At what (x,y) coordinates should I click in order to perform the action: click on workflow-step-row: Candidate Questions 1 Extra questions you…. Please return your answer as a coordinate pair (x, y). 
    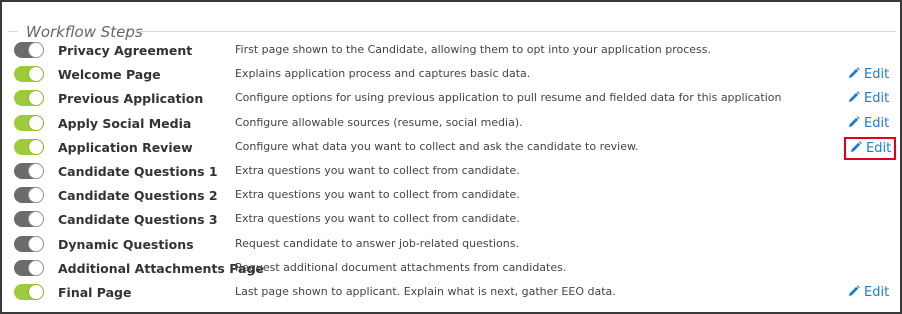
    Looking at the image, I should click on (451, 172).